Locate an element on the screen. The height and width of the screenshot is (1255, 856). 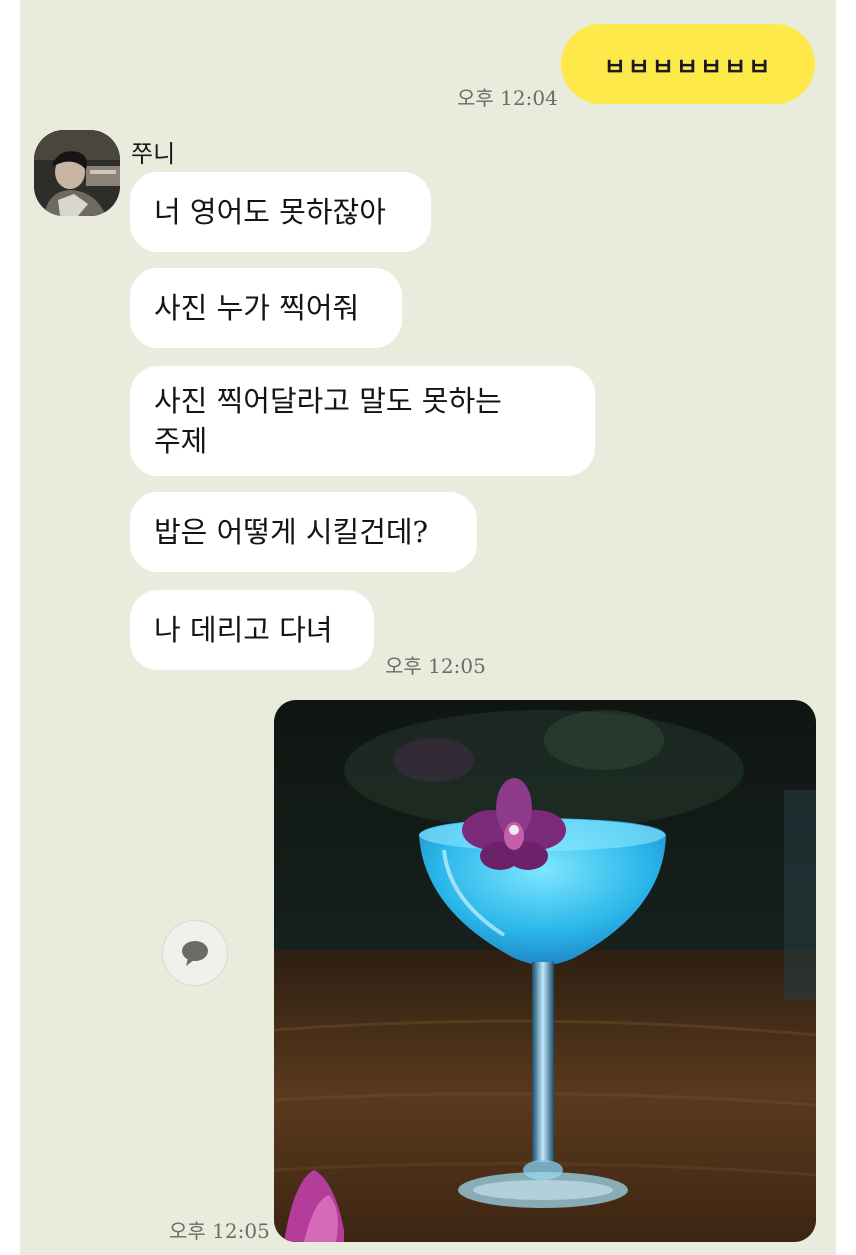
friend-message-text: 사진 찍어달라고 말도 못하는 주제 is located at coordinates (328, 421).